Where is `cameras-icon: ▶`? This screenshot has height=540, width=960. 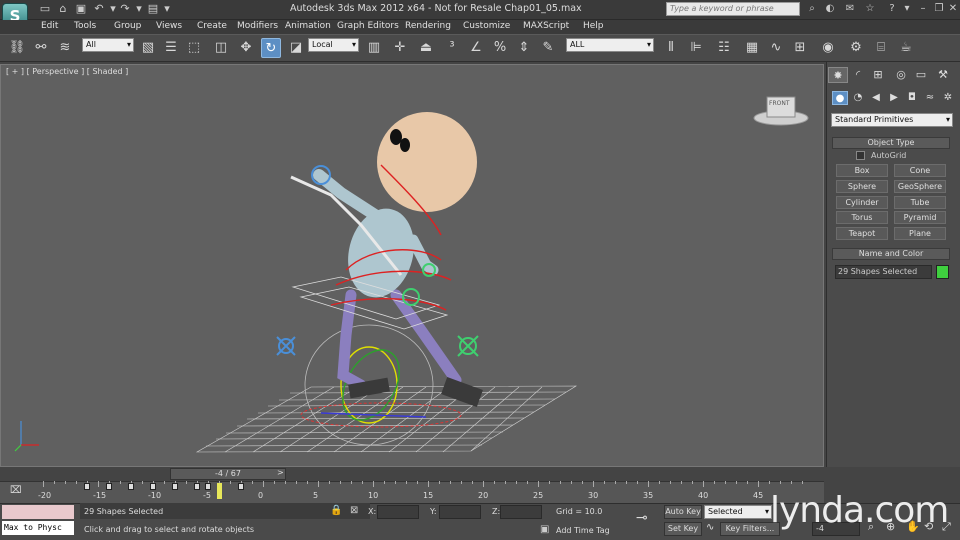 cameras-icon: ▶ is located at coordinates (894, 98).